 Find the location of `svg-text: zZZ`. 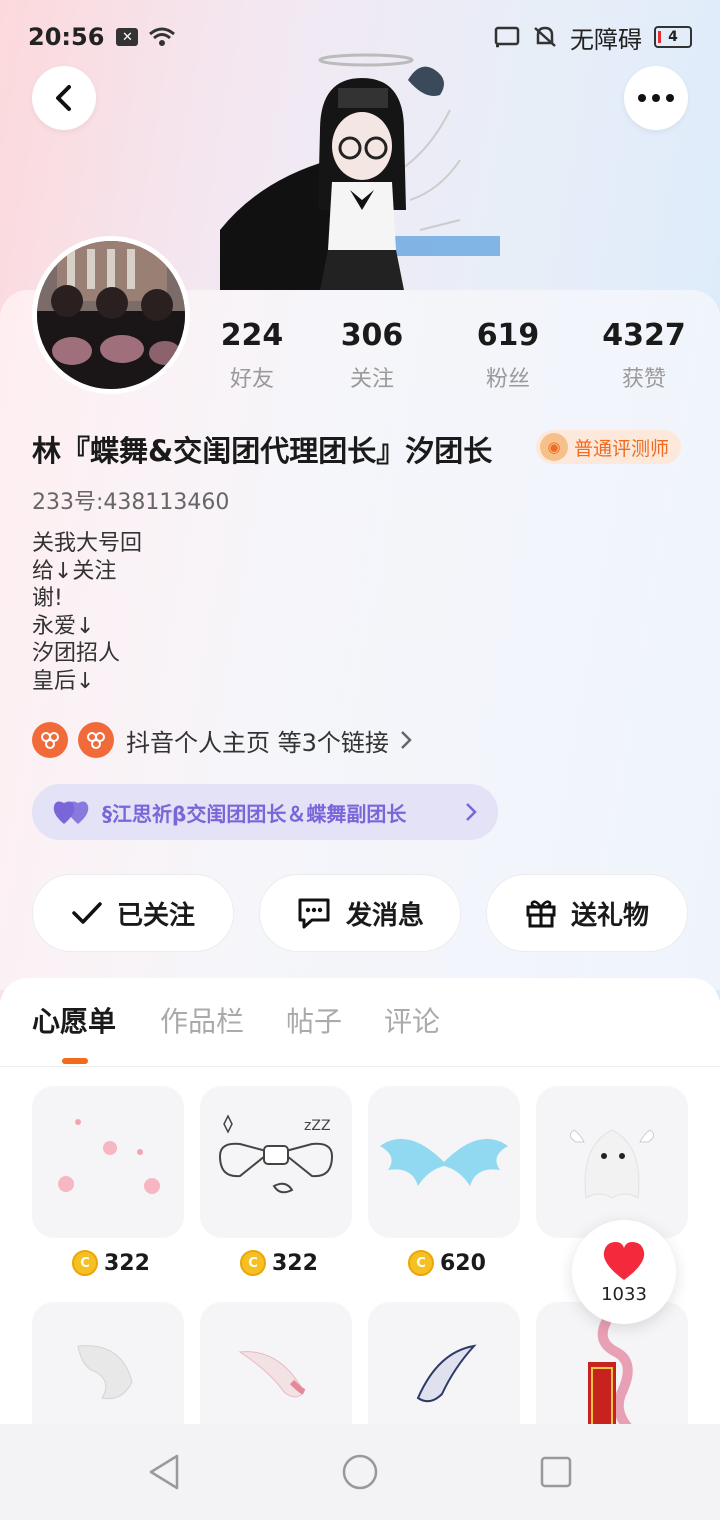

svg-text: zZZ is located at coordinates (317, 1126).